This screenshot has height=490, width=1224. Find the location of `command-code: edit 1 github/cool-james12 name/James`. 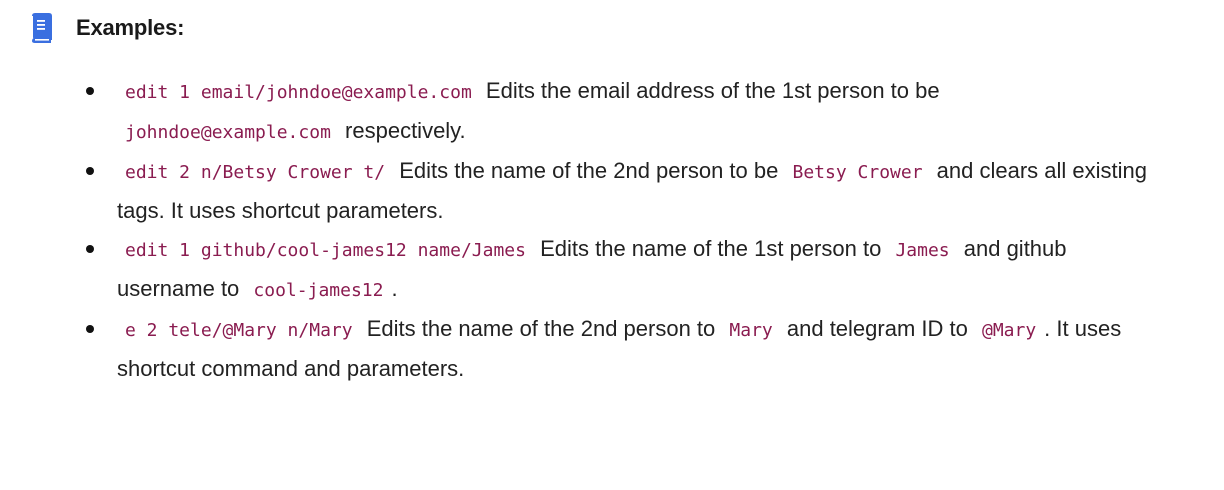

command-code: edit 1 github/cool-james12 name/James is located at coordinates (325, 250).